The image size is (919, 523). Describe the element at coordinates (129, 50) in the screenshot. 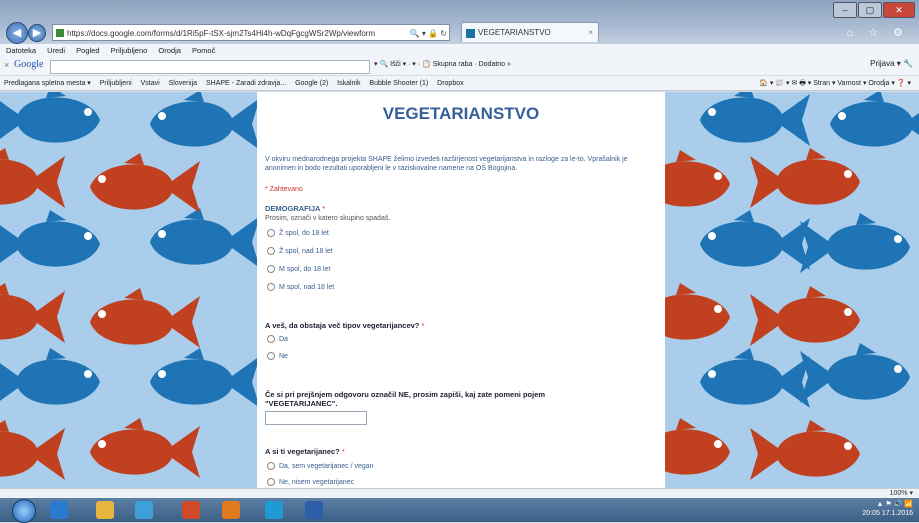

I see `menu-favorites: Priljubljeno` at that location.